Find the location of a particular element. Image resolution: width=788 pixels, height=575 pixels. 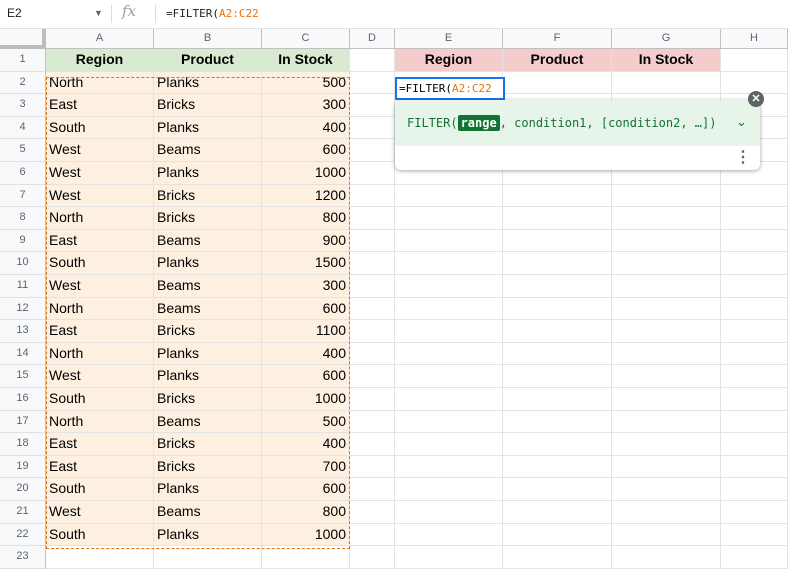

row-header-16: 16 is located at coordinates (23, 399).